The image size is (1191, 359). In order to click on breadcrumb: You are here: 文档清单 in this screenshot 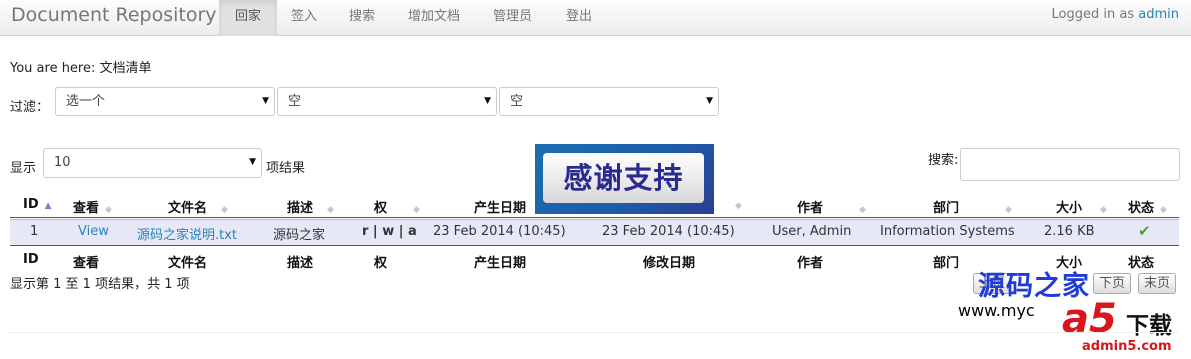, I will do `click(81, 68)`.